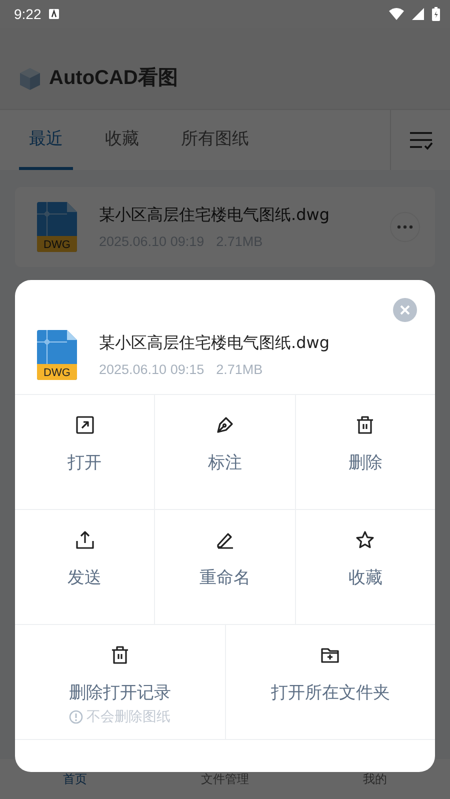 The width and height of the screenshot is (450, 799). What do you see at coordinates (76, 717) in the screenshot?
I see `info-icon` at bounding box center [76, 717].